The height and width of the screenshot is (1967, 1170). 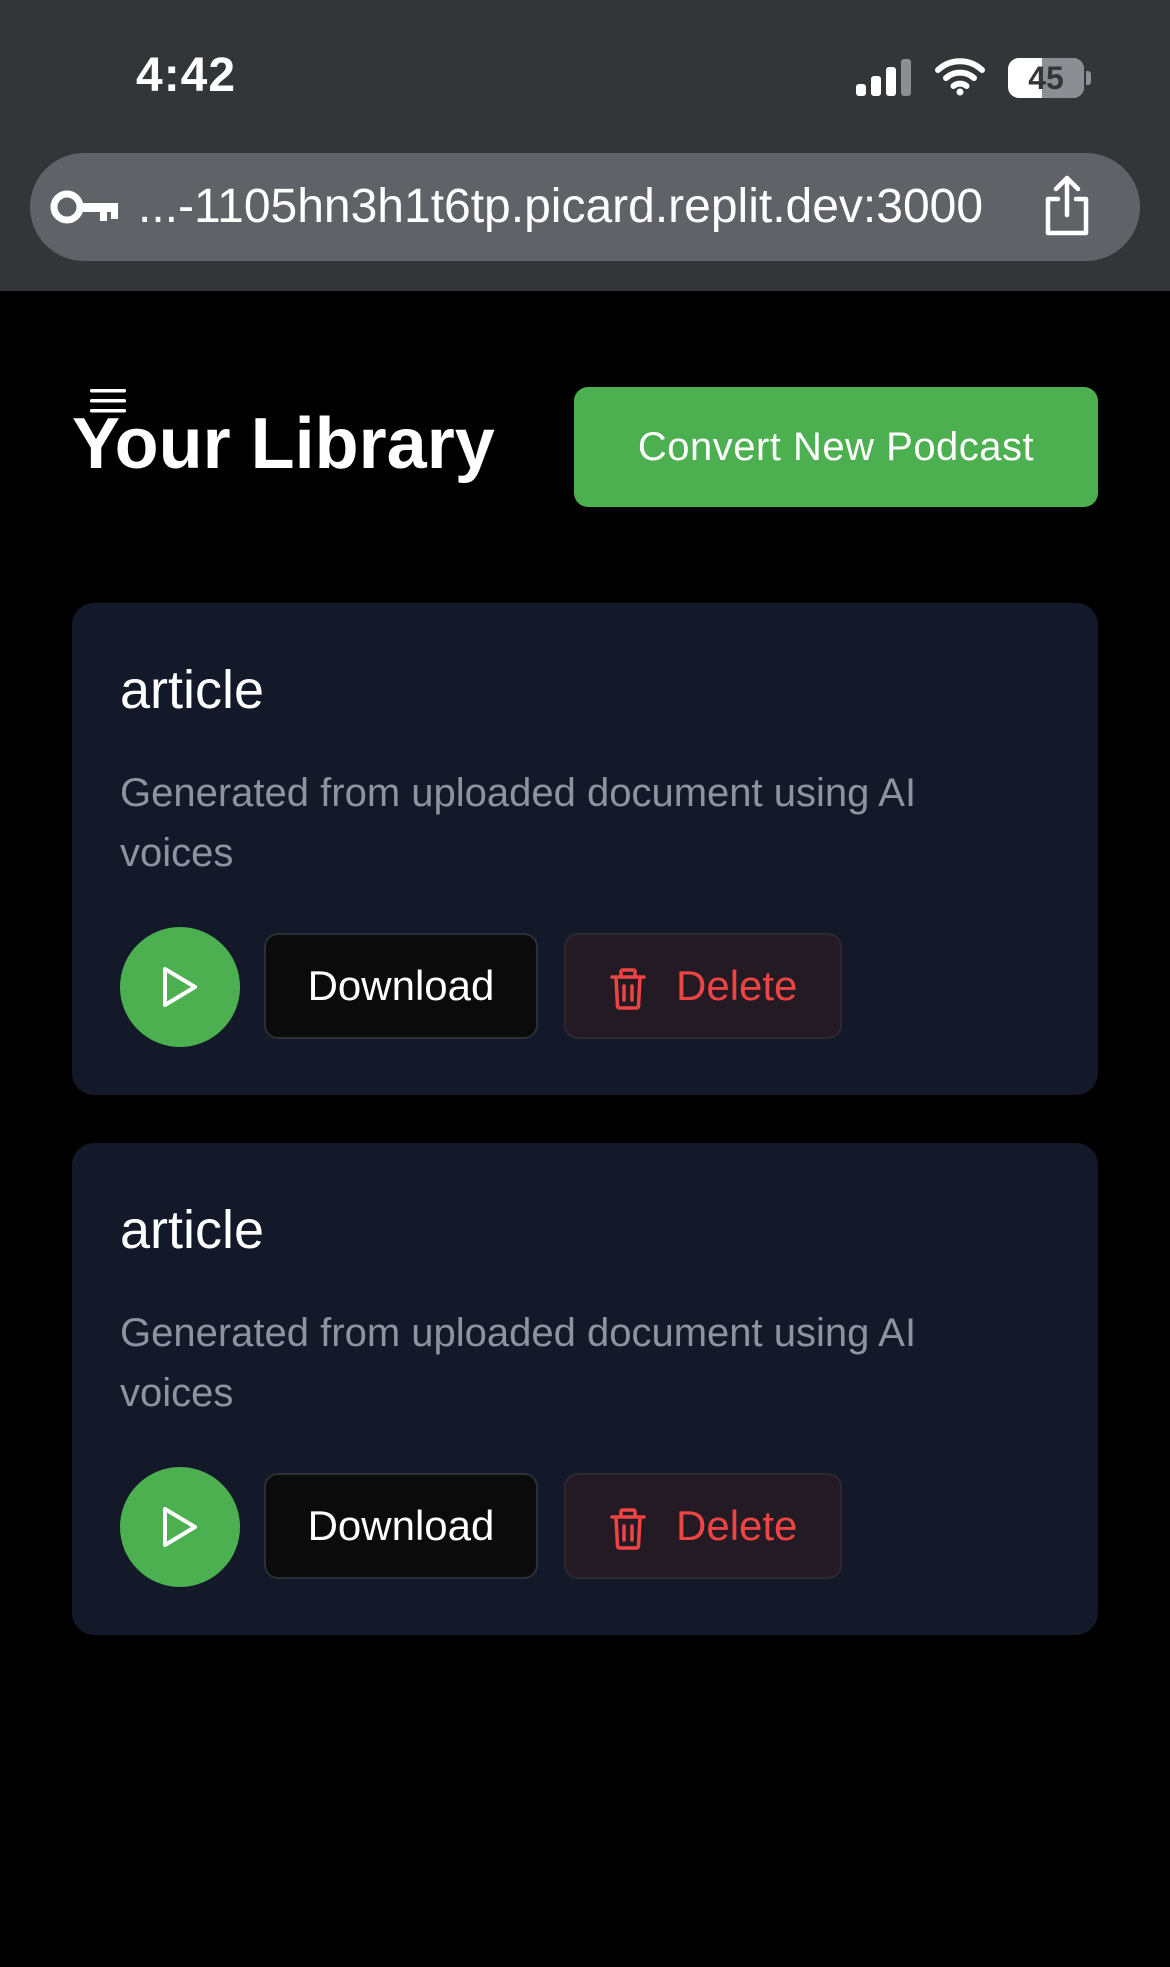 I want to click on battery-level: 45, so click(x=1046, y=78).